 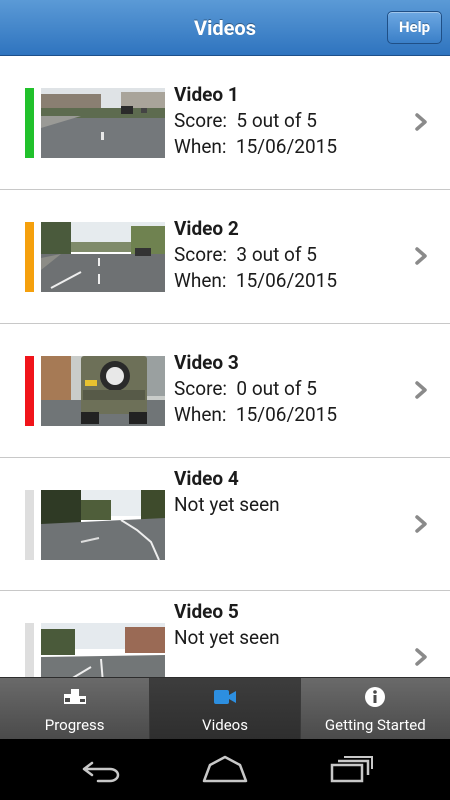 I want to click on video-score: Score: 5 out of 5, so click(x=245, y=120).